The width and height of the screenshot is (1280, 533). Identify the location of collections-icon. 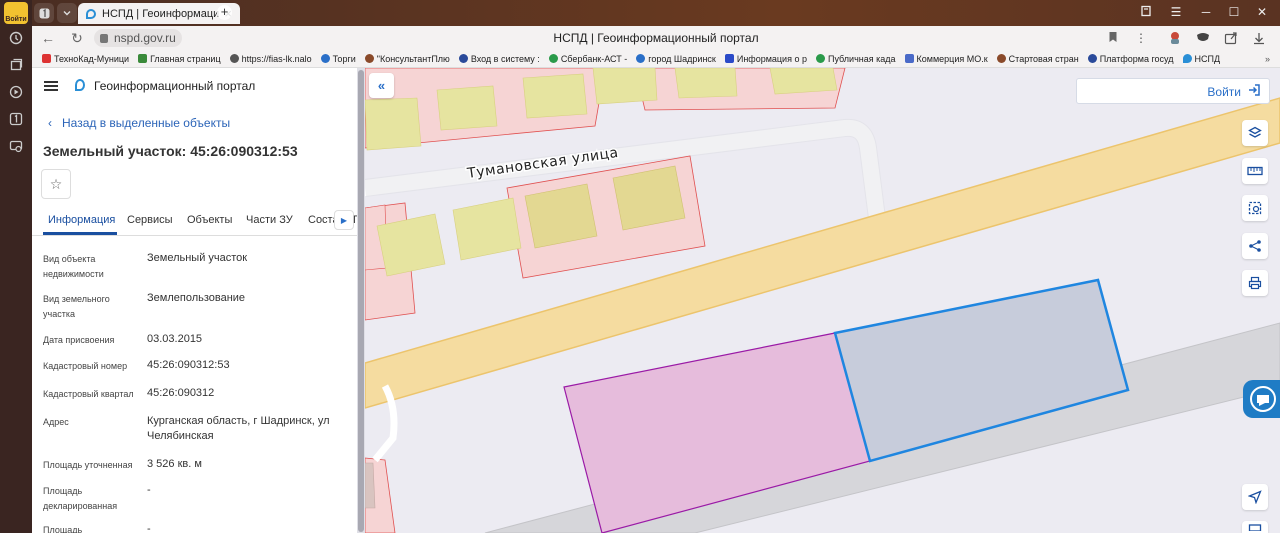
(16, 65).